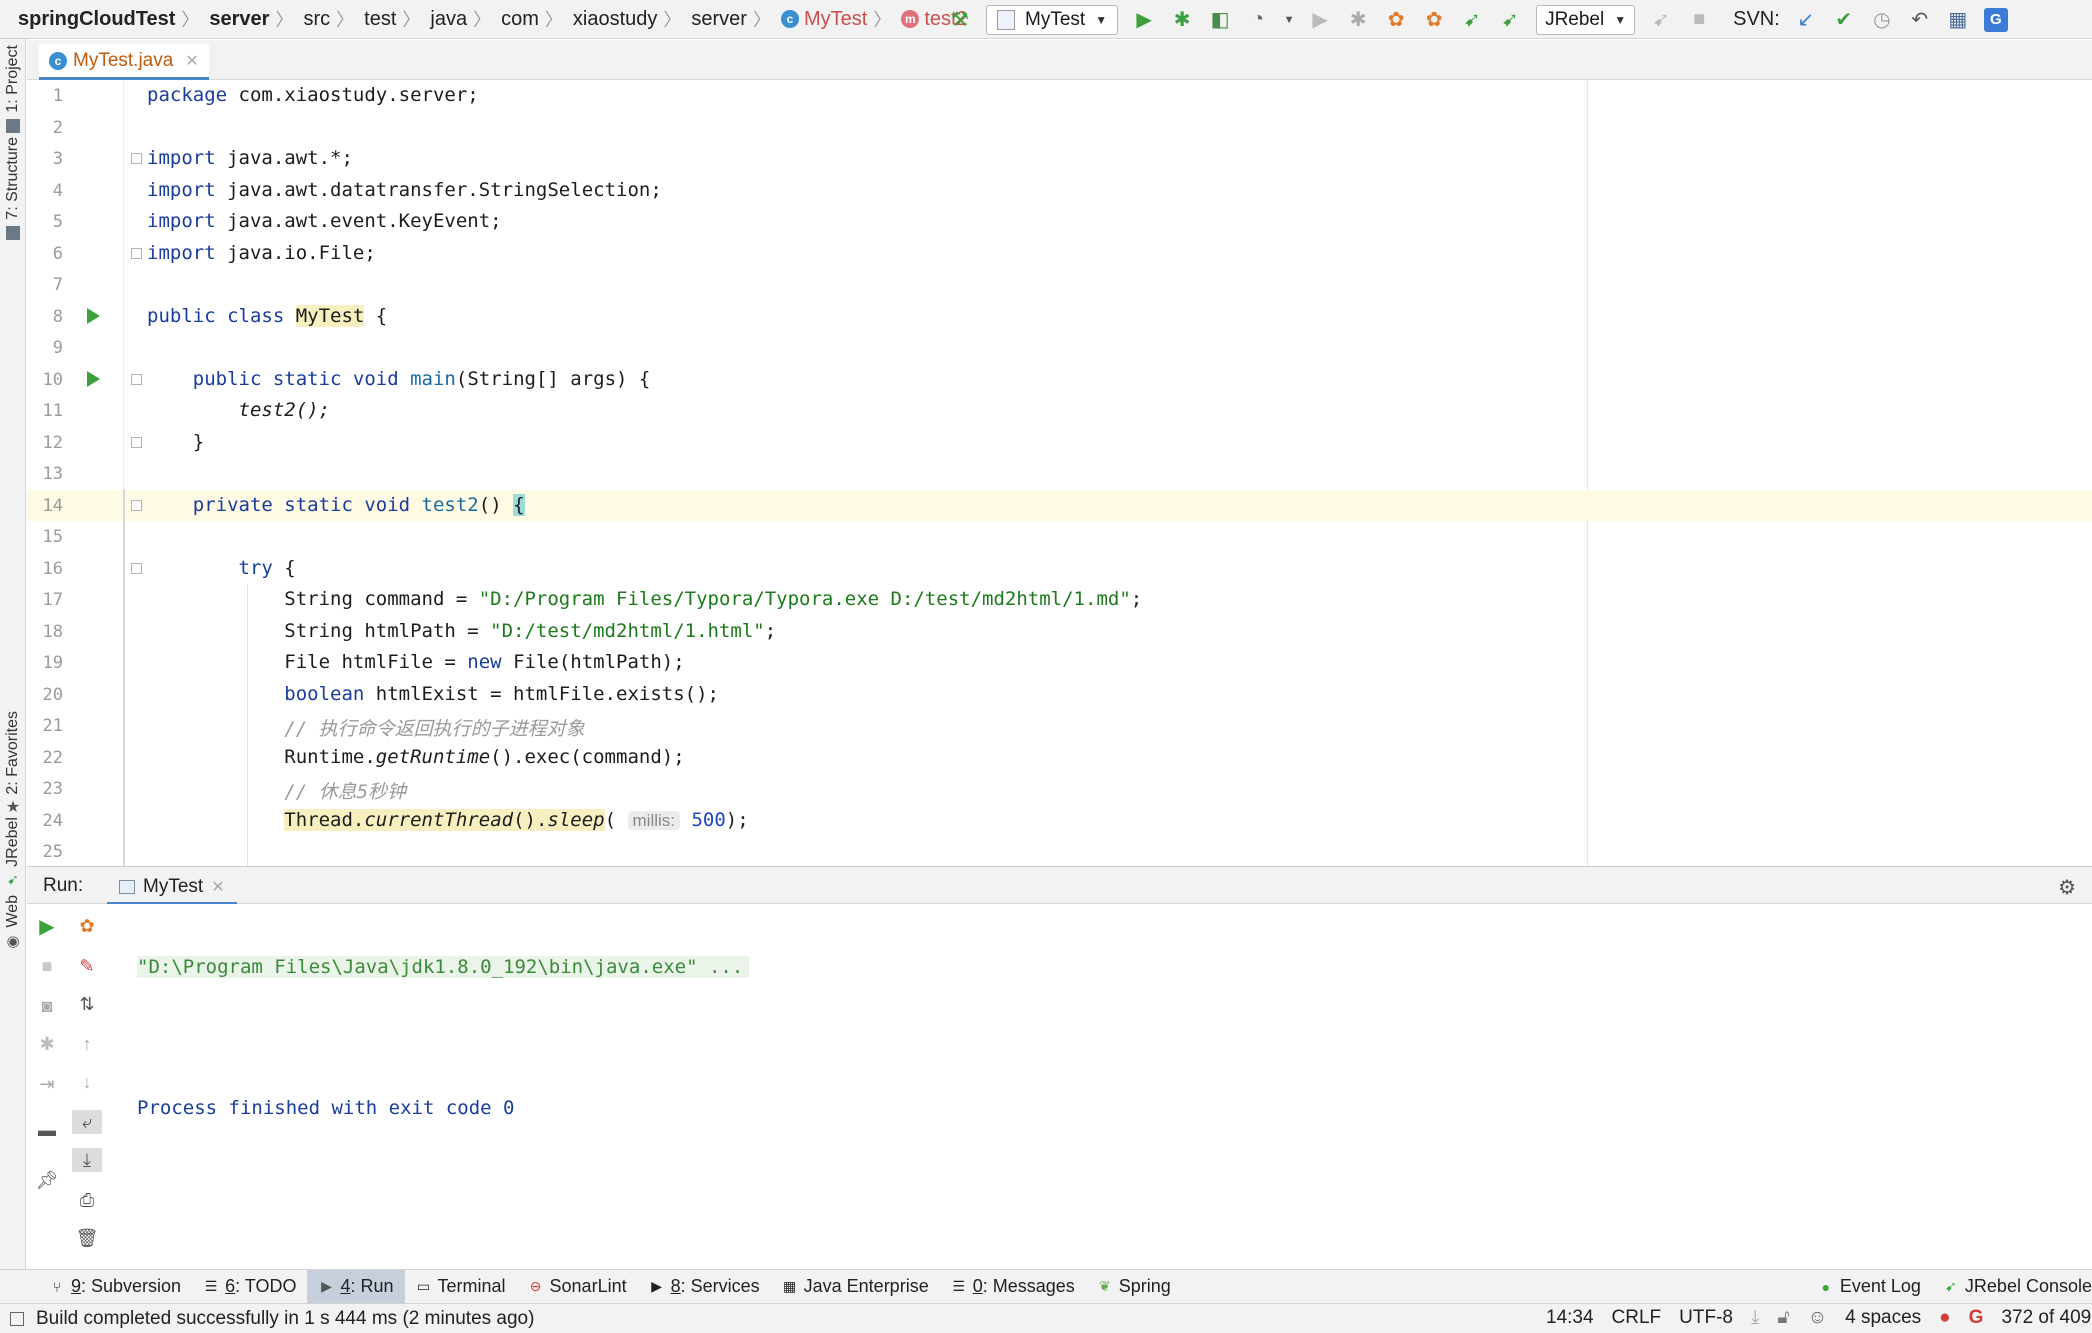  I want to click on breadcrumb-test: test 〉, so click(397, 19).